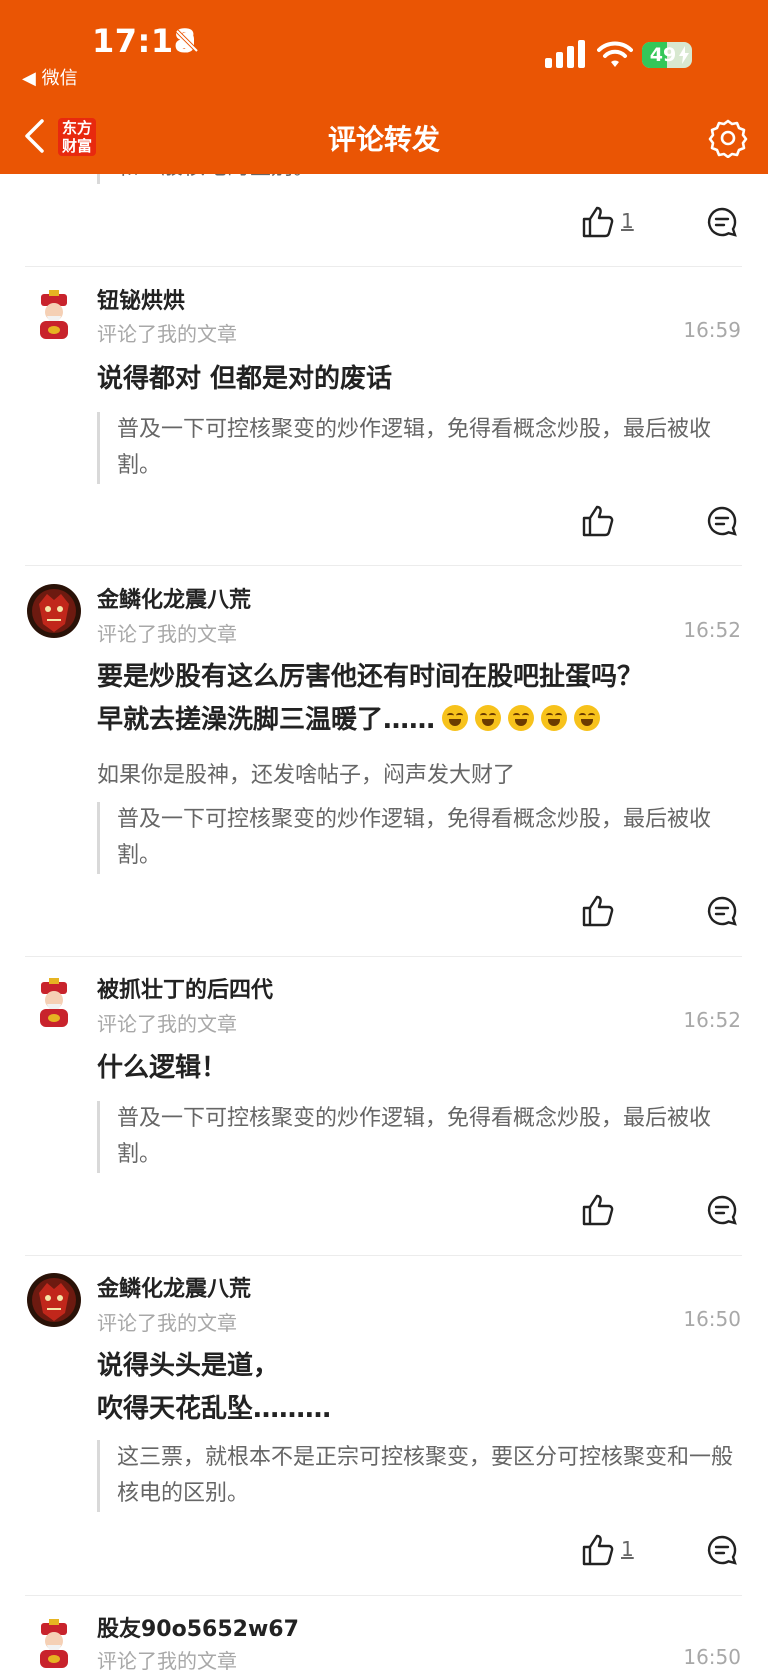  Describe the element at coordinates (188, 1366) in the screenshot. I see `comment-text-line: 说得头头是道，` at that location.